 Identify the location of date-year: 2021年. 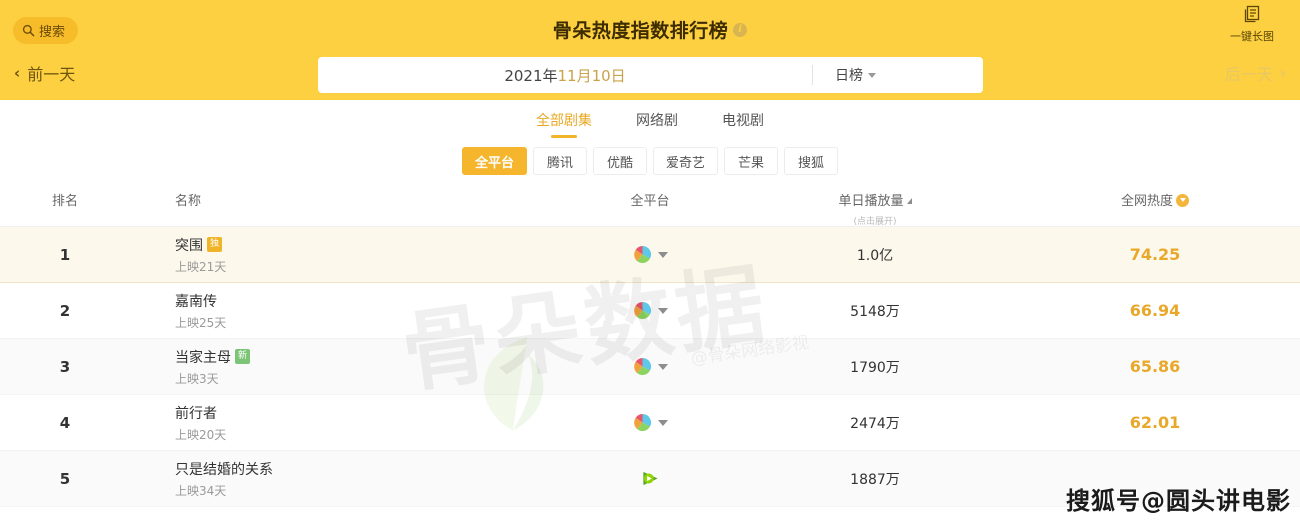
(531, 75).